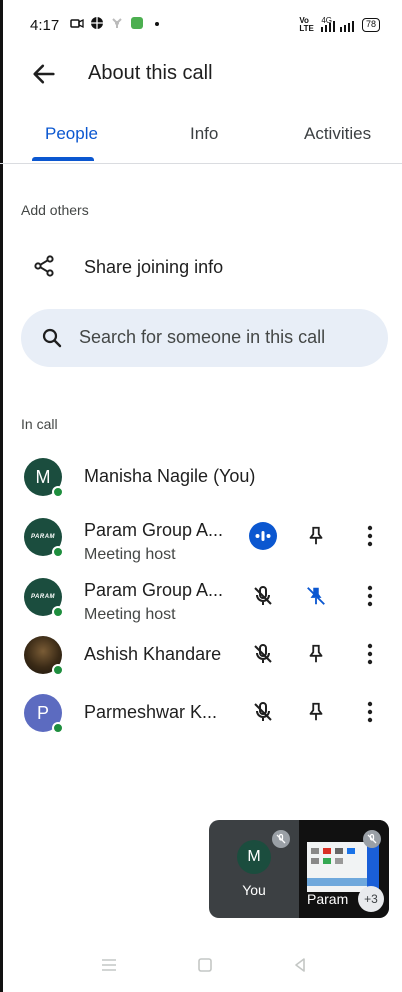 Image resolution: width=402 pixels, height=992 pixels. I want to click on add-others-label: Add others, so click(55, 210).